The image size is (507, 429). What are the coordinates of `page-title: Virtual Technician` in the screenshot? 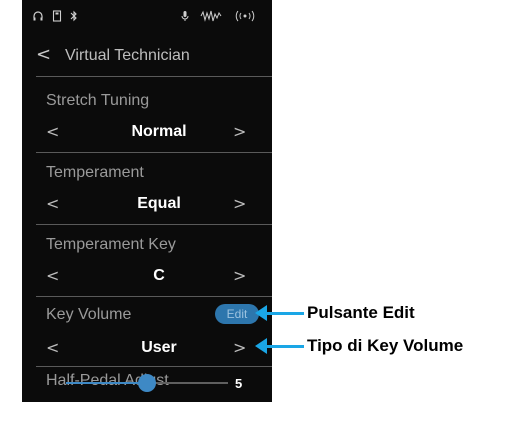 It's located at (127, 55).